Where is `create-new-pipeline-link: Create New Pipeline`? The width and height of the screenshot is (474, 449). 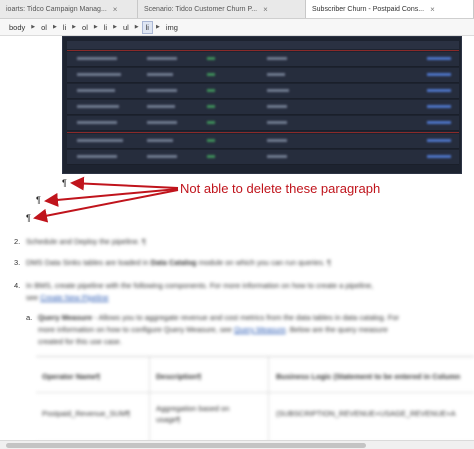
create-new-pipeline-link: Create New Pipeline is located at coordinates (74, 297).